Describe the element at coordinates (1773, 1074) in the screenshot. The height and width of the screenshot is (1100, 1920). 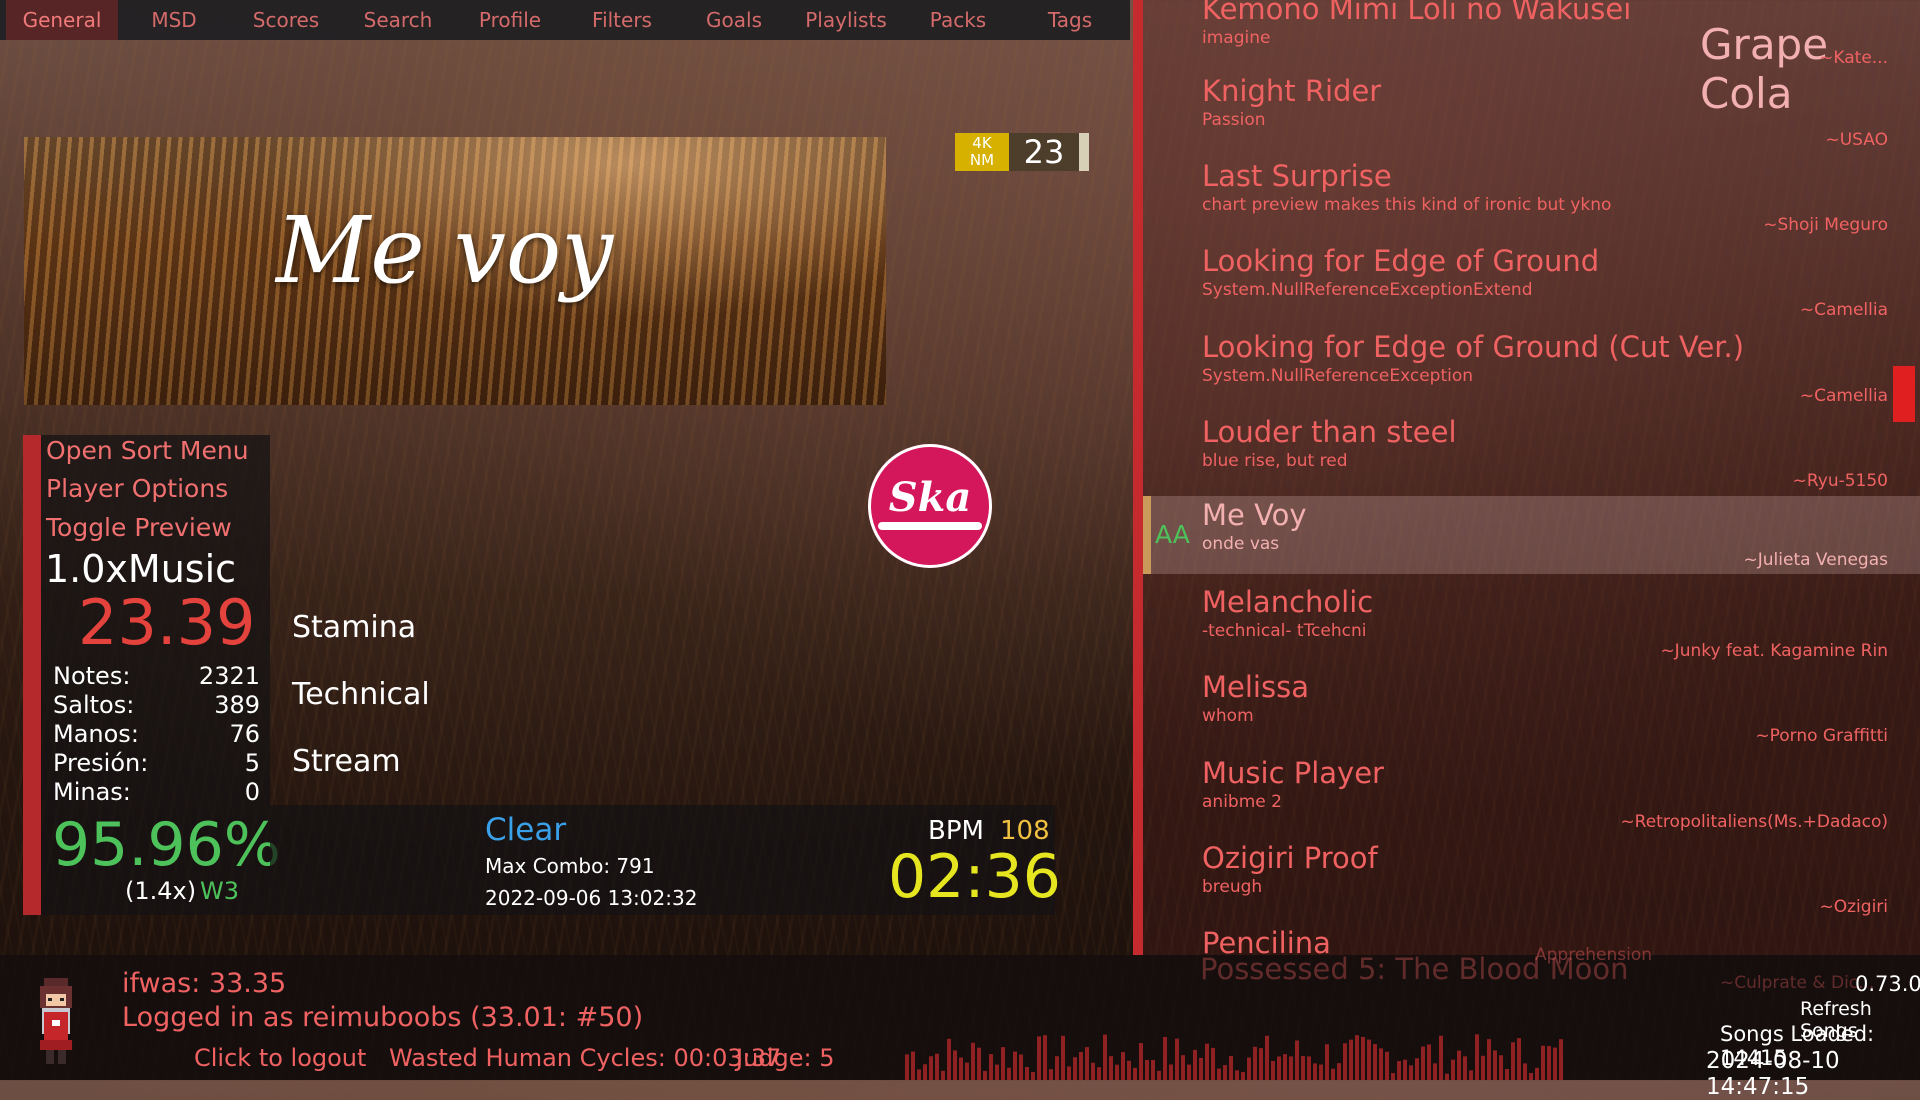
I see `clock: 2024-08-10 14:47:15` at that location.